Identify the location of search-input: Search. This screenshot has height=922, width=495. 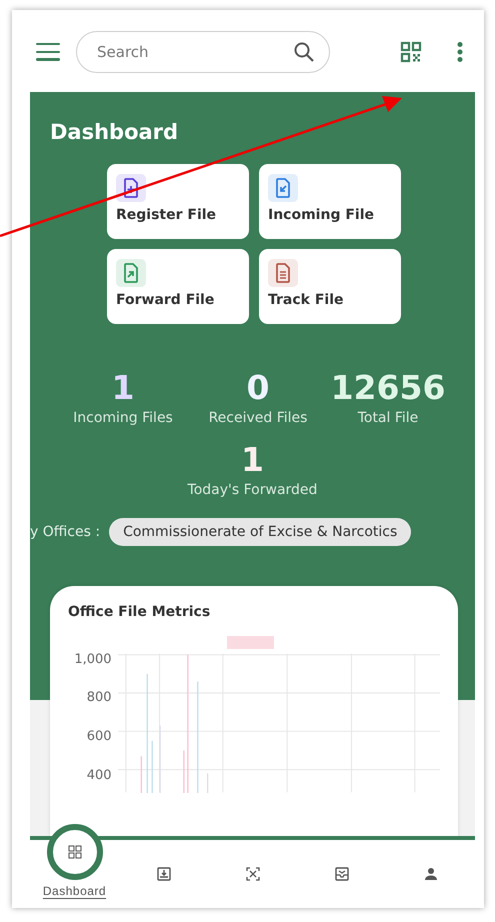
(194, 52).